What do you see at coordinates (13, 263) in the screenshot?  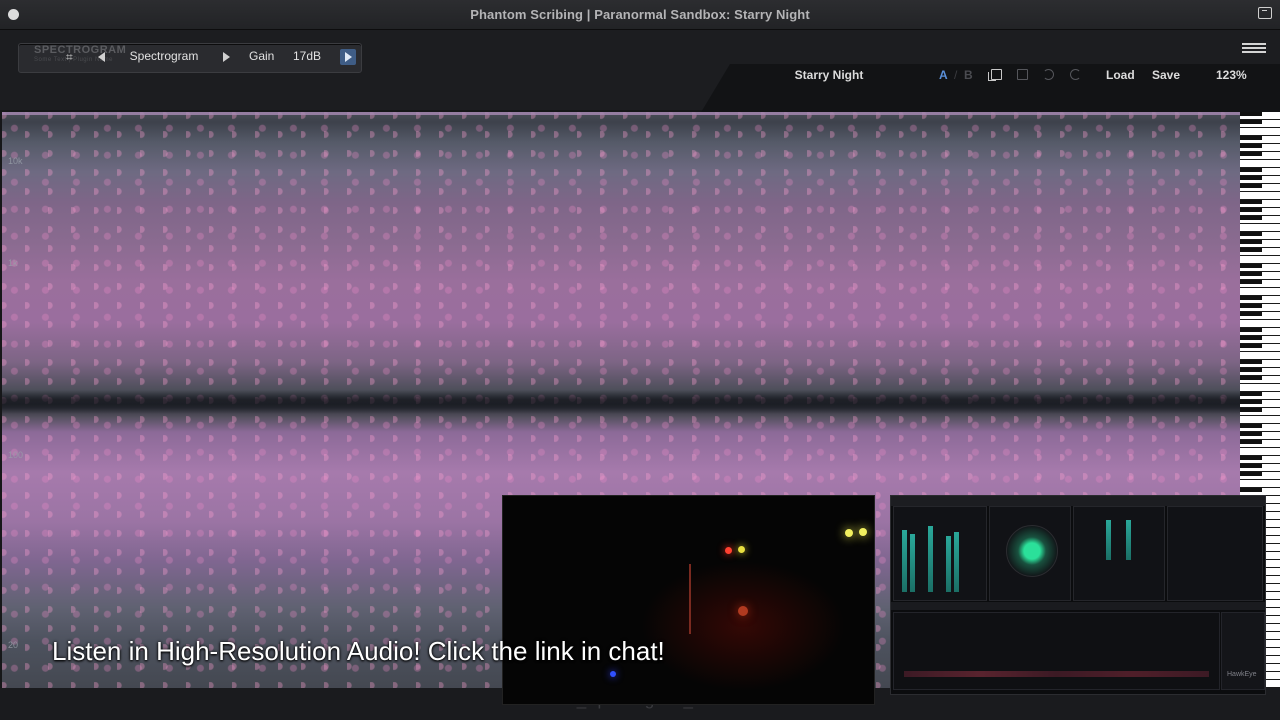 I see `freq-tick-1k: 1k` at bounding box center [13, 263].